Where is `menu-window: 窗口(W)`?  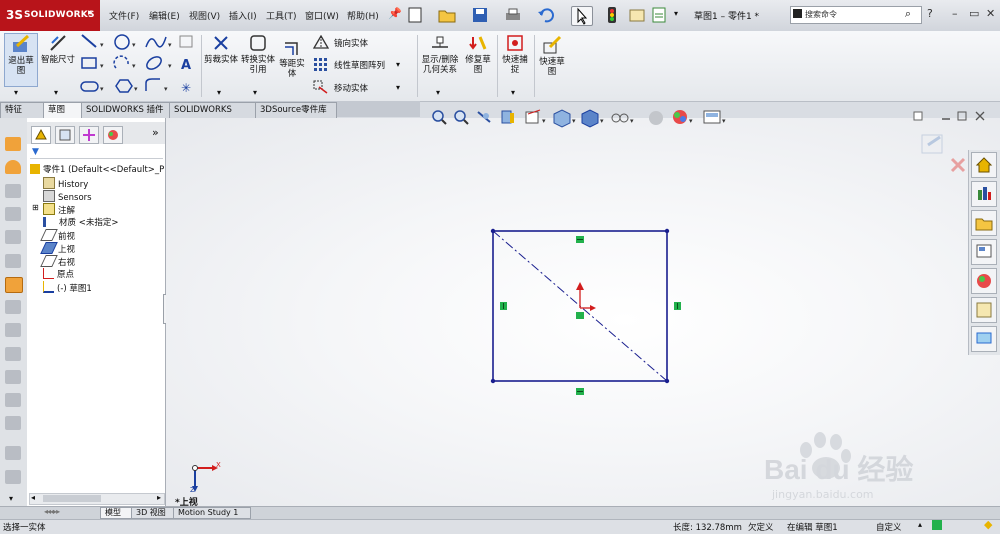 menu-window: 窗口(W) is located at coordinates (322, 15).